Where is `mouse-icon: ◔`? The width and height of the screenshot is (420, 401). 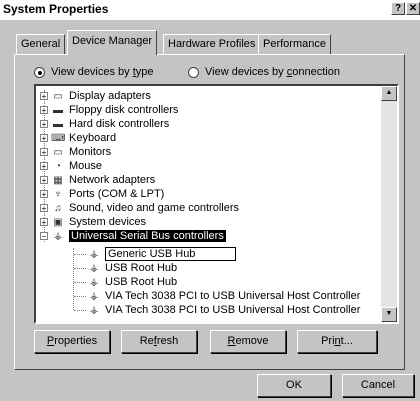 mouse-icon: ◔ is located at coordinates (58, 166).